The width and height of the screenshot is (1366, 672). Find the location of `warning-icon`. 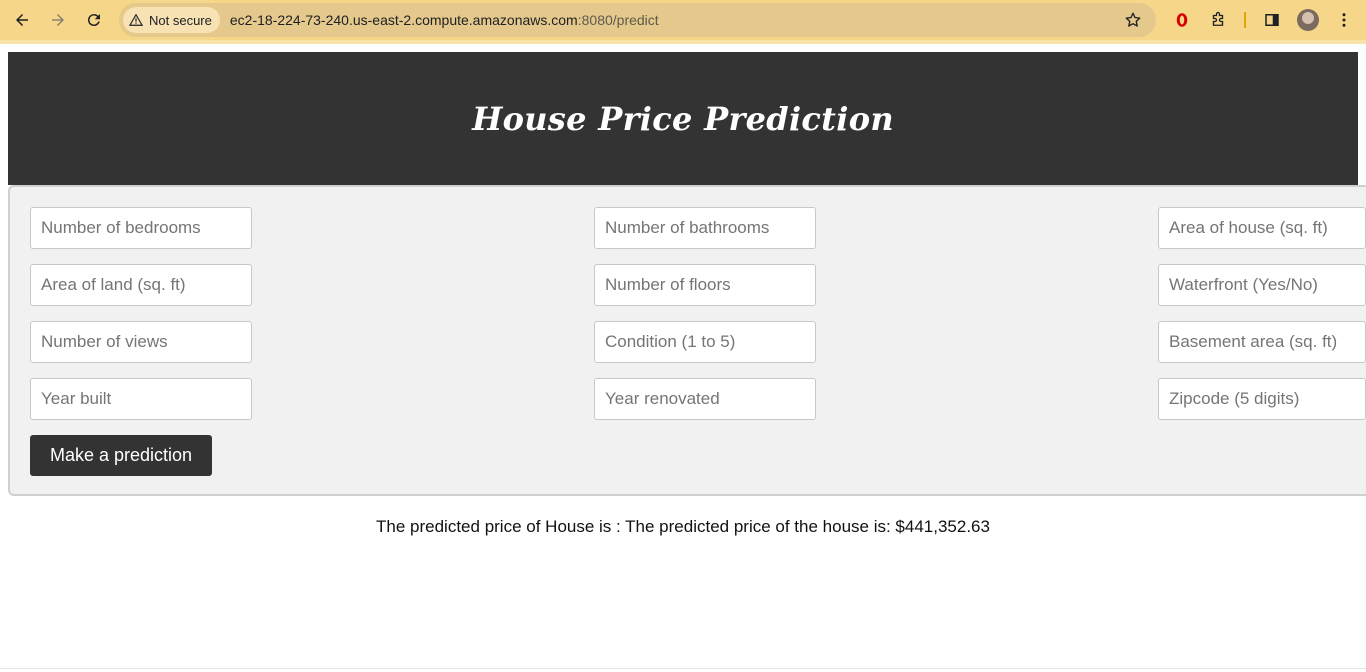

warning-icon is located at coordinates (136, 19).